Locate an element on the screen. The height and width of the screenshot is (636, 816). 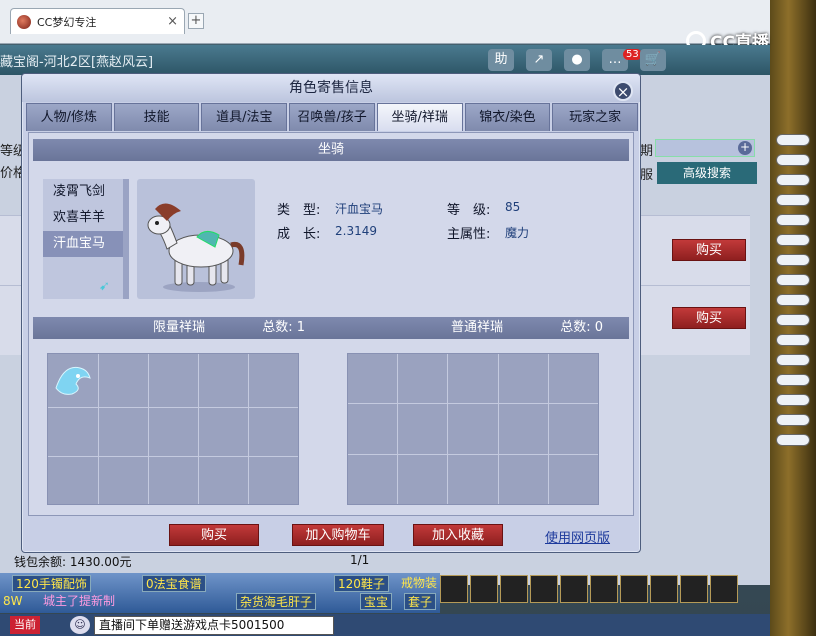
tab-mounts: 坐骑/祥瑞 is located at coordinates (419, 117).